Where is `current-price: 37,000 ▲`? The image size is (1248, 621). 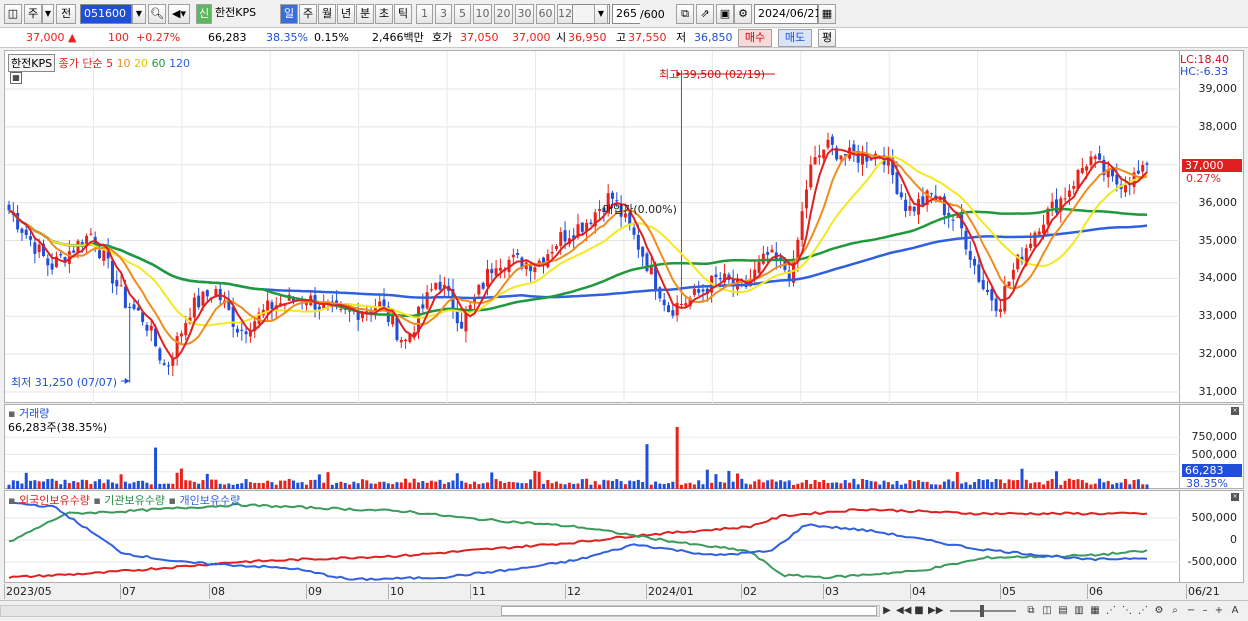
current-price: 37,000 ▲ is located at coordinates (51, 38).